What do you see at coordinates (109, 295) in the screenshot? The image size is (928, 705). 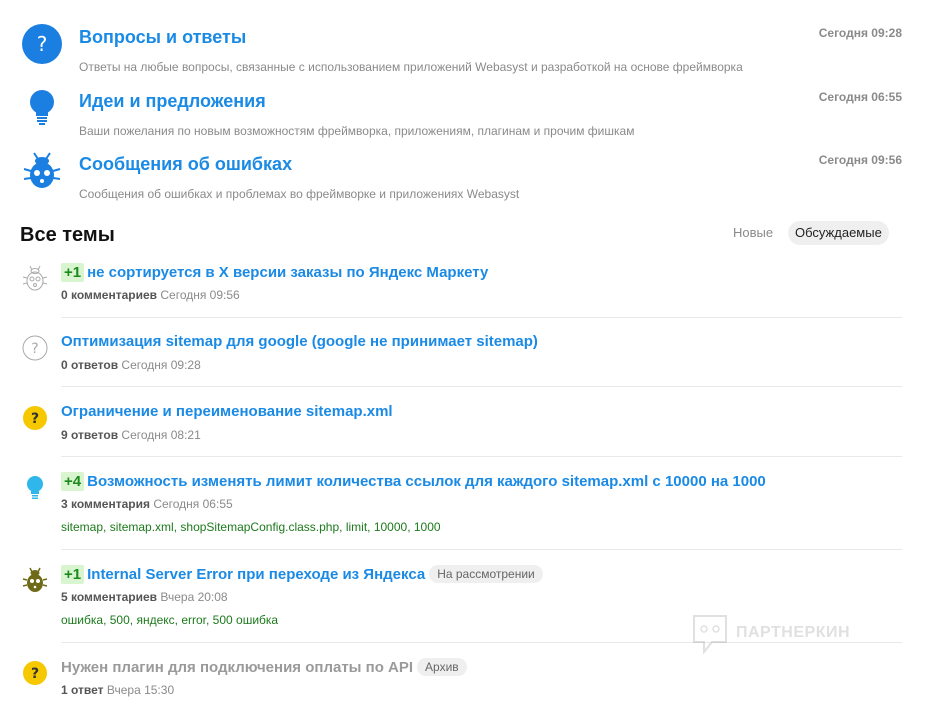 I see `comment-count: 0 комментариев` at bounding box center [109, 295].